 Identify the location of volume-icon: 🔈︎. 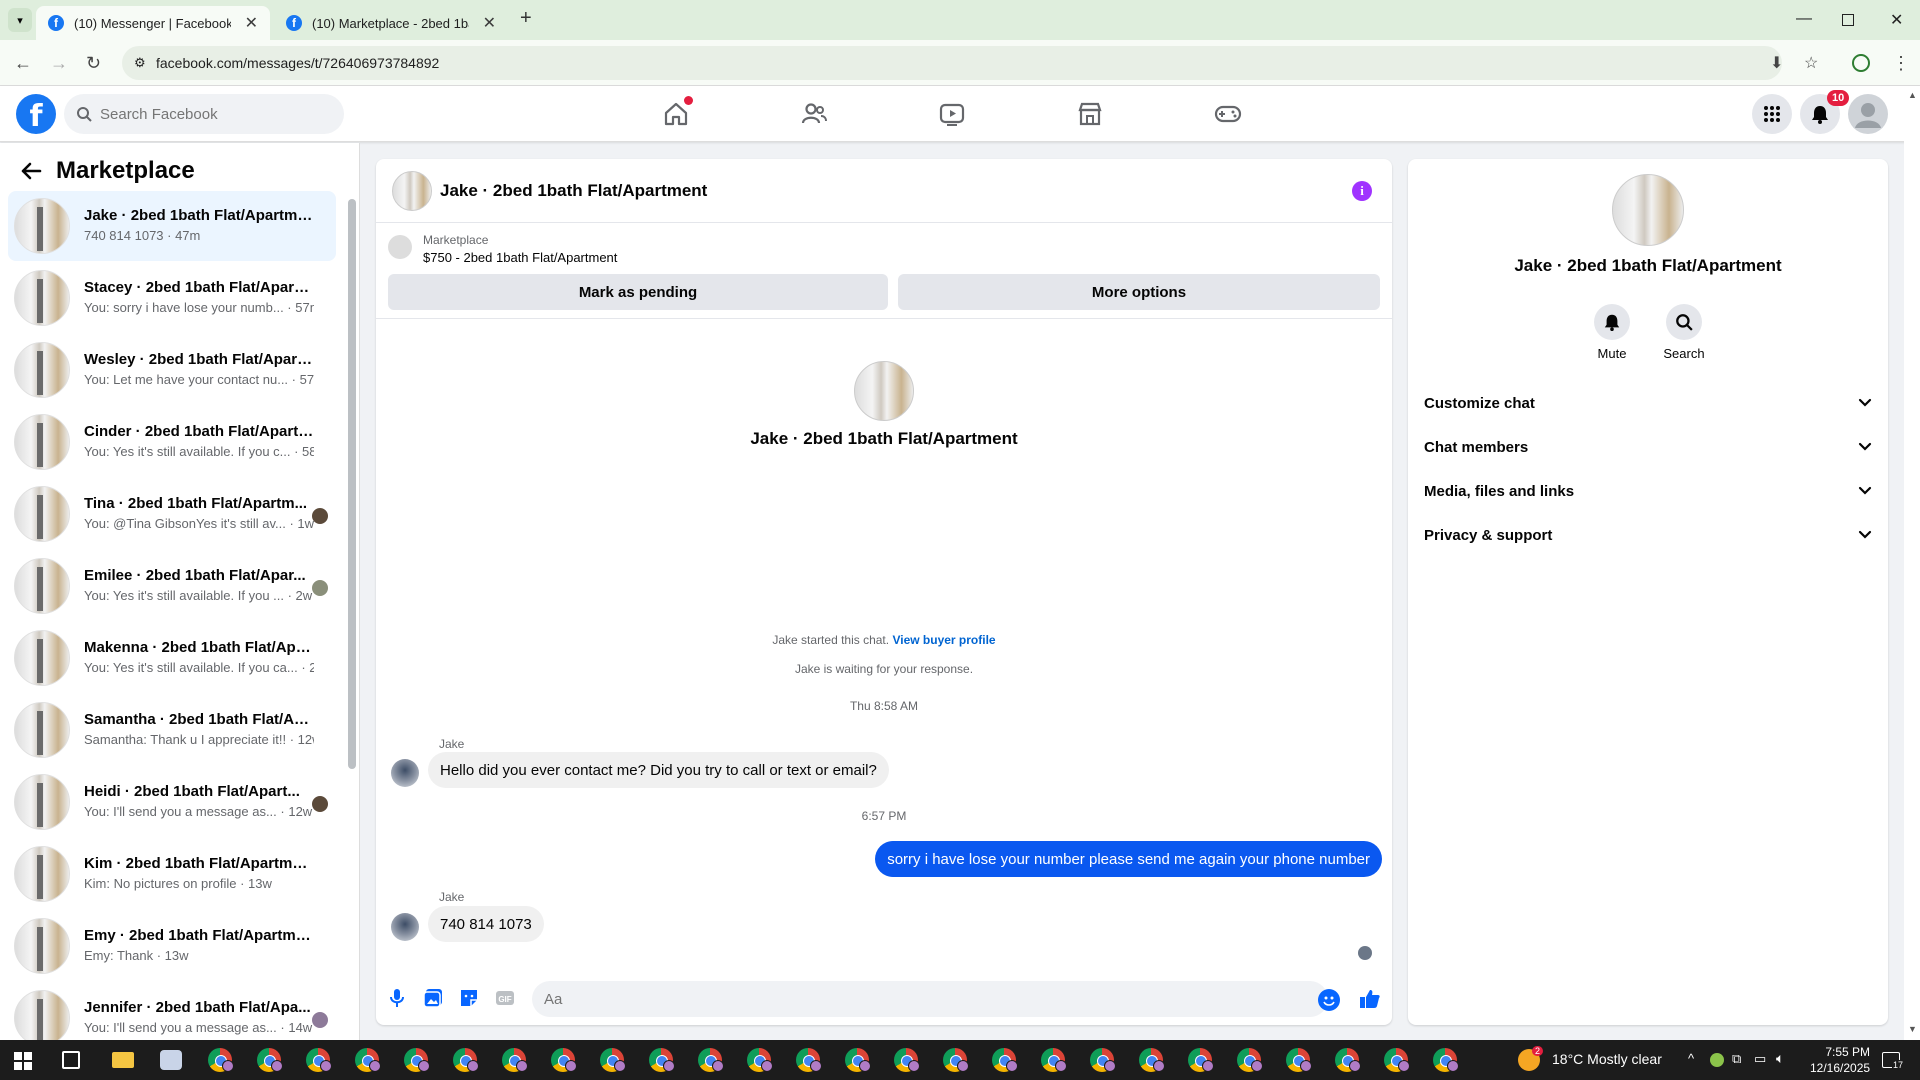
(1780, 1058).